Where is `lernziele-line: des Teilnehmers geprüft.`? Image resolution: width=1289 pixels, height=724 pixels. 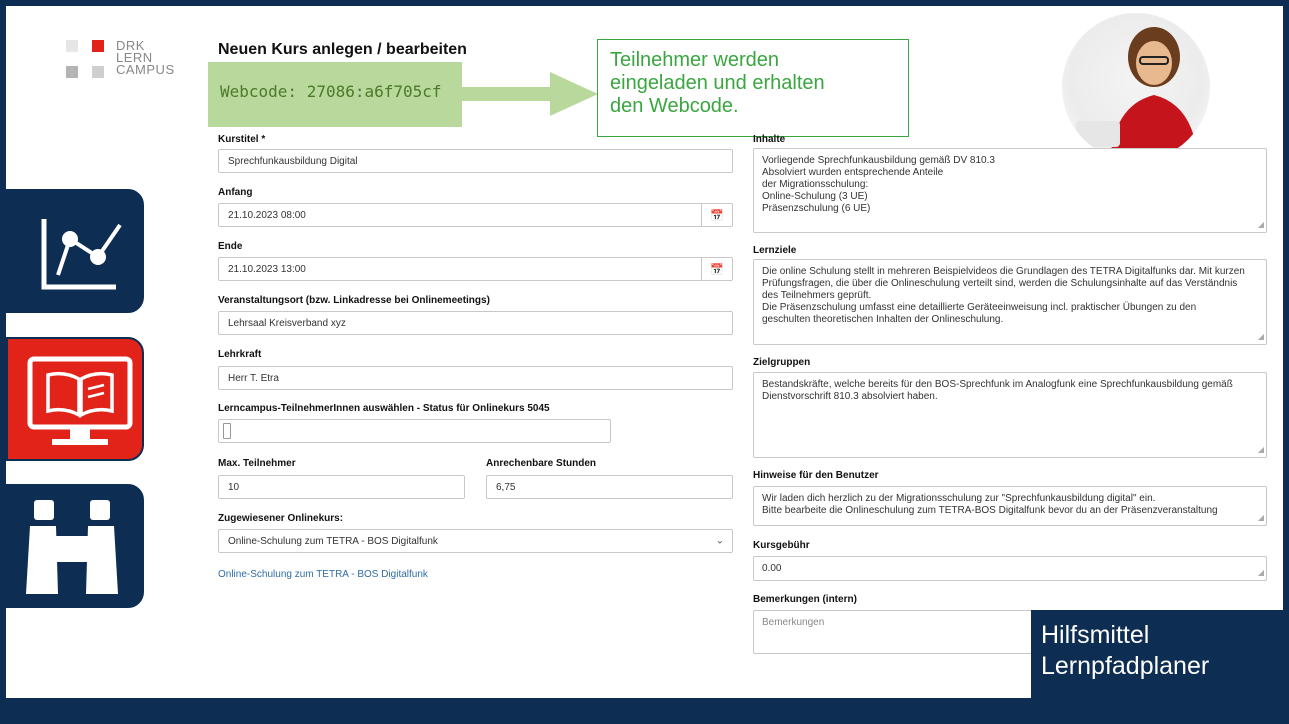
lernziele-line: des Teilnehmers geprüft. is located at coordinates (817, 295).